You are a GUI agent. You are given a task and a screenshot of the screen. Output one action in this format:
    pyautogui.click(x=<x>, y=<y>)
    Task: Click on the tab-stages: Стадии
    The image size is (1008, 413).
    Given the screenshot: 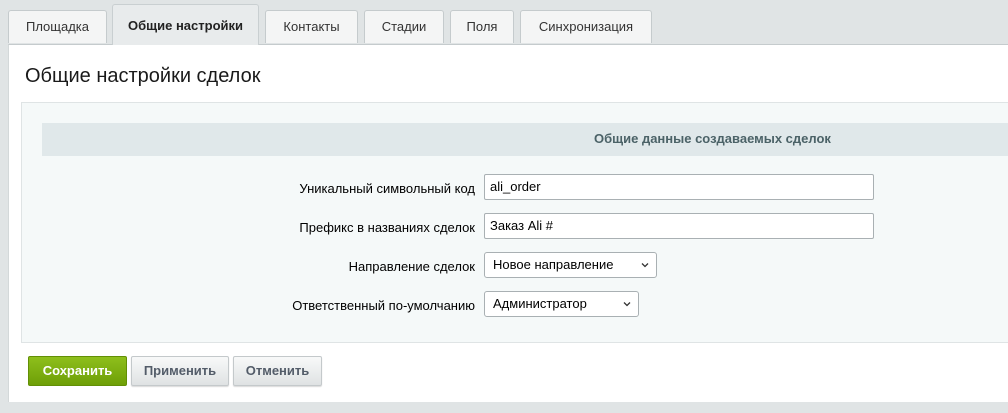 What is the action you would take?
    pyautogui.click(x=404, y=26)
    